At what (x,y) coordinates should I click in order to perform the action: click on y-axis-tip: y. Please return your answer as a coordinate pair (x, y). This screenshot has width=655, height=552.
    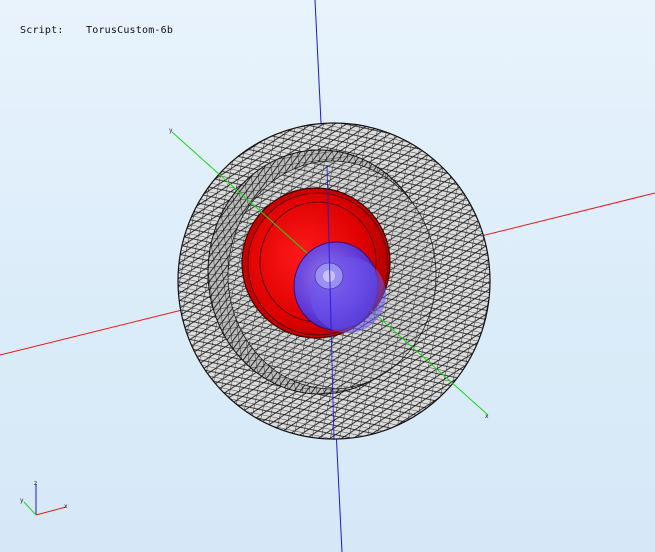
    Looking at the image, I should click on (171, 130).